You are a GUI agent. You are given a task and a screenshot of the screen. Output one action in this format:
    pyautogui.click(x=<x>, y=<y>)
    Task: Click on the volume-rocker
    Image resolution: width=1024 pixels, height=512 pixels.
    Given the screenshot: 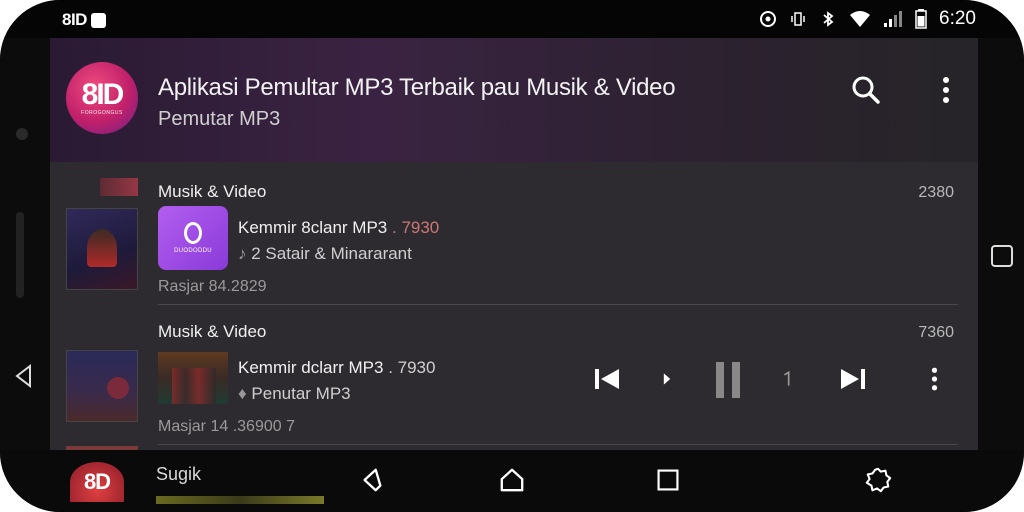 What is the action you would take?
    pyautogui.click(x=20, y=255)
    